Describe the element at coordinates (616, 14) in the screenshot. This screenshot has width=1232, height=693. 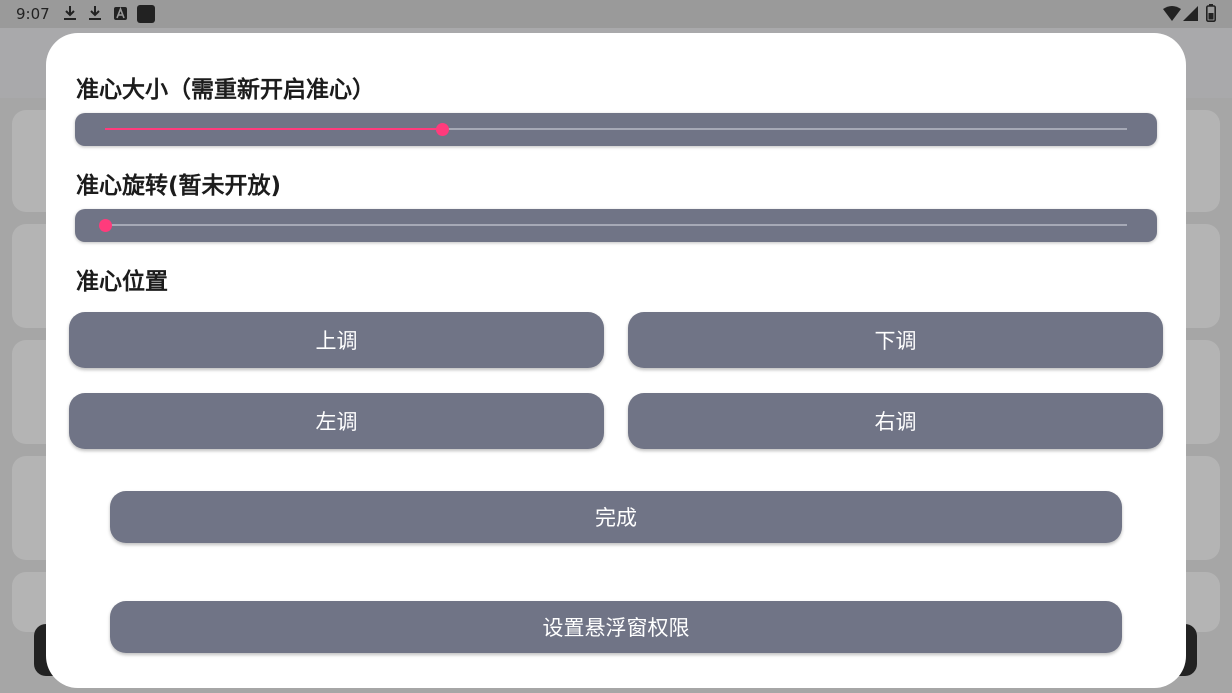
I see `status-bar: 9:07` at that location.